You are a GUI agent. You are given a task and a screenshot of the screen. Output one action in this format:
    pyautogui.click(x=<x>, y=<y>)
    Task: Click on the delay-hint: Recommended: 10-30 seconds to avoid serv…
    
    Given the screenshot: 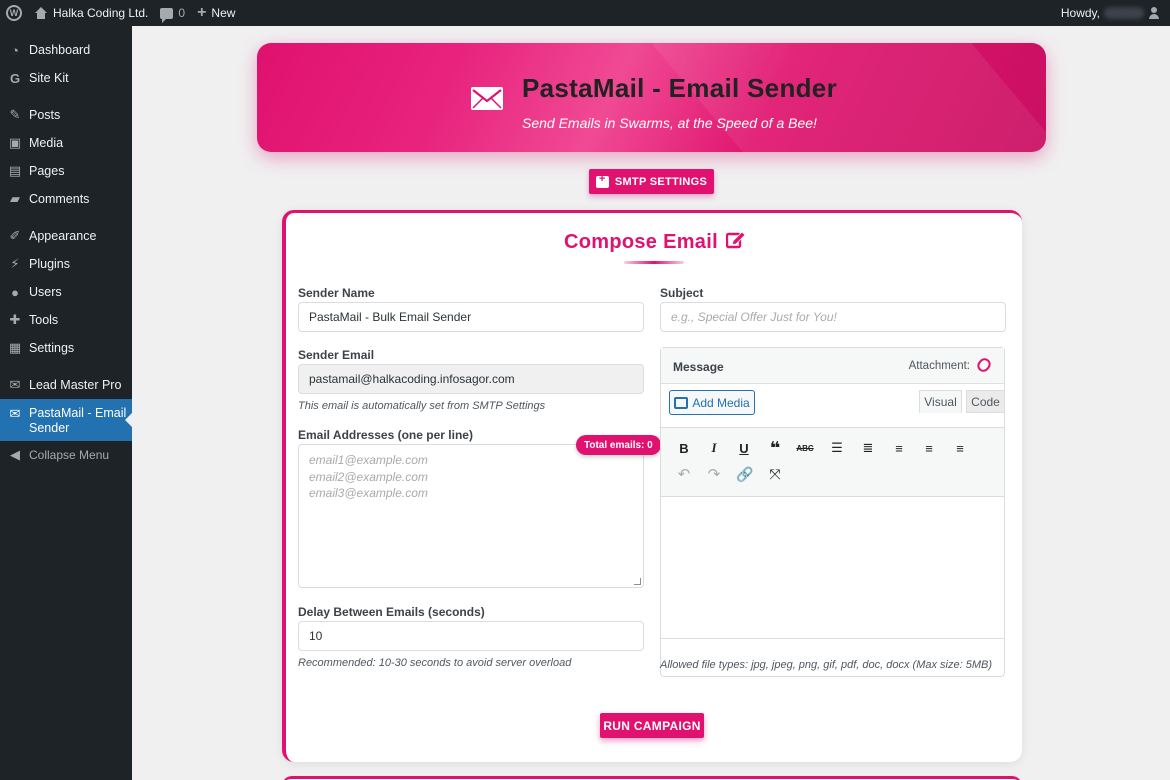 What is the action you would take?
    pyautogui.click(x=435, y=663)
    